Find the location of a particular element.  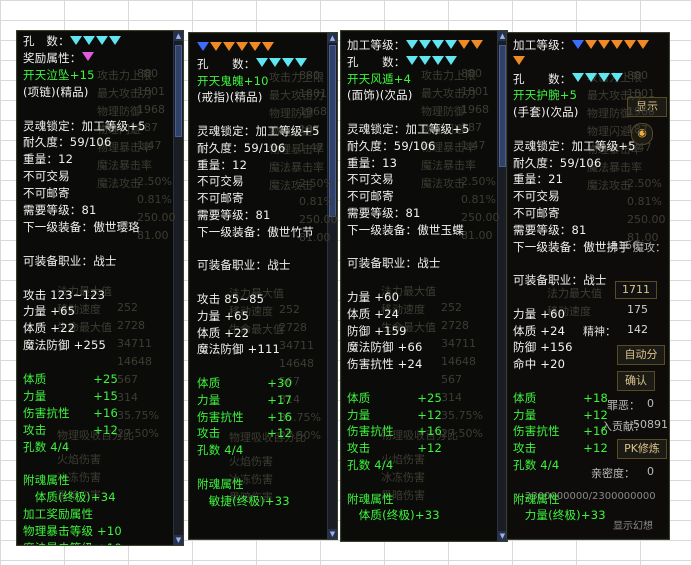

tooltip-line: 力量 +60 is located at coordinates (539, 314).